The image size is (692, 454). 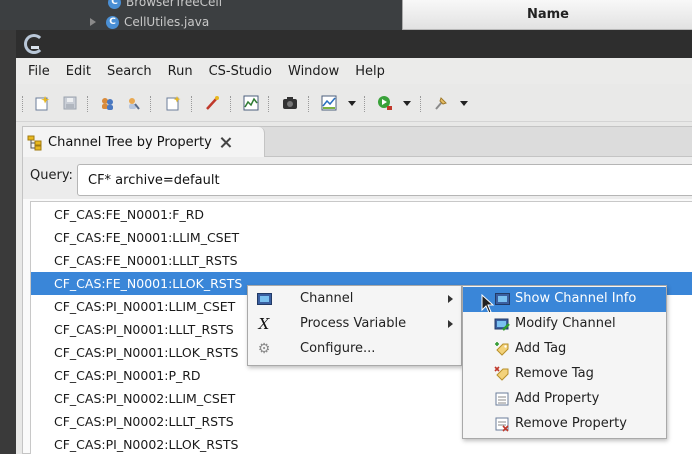 I want to click on tree-row-label: CF_CAS:PI_N0001:P_RD, so click(x=127, y=375).